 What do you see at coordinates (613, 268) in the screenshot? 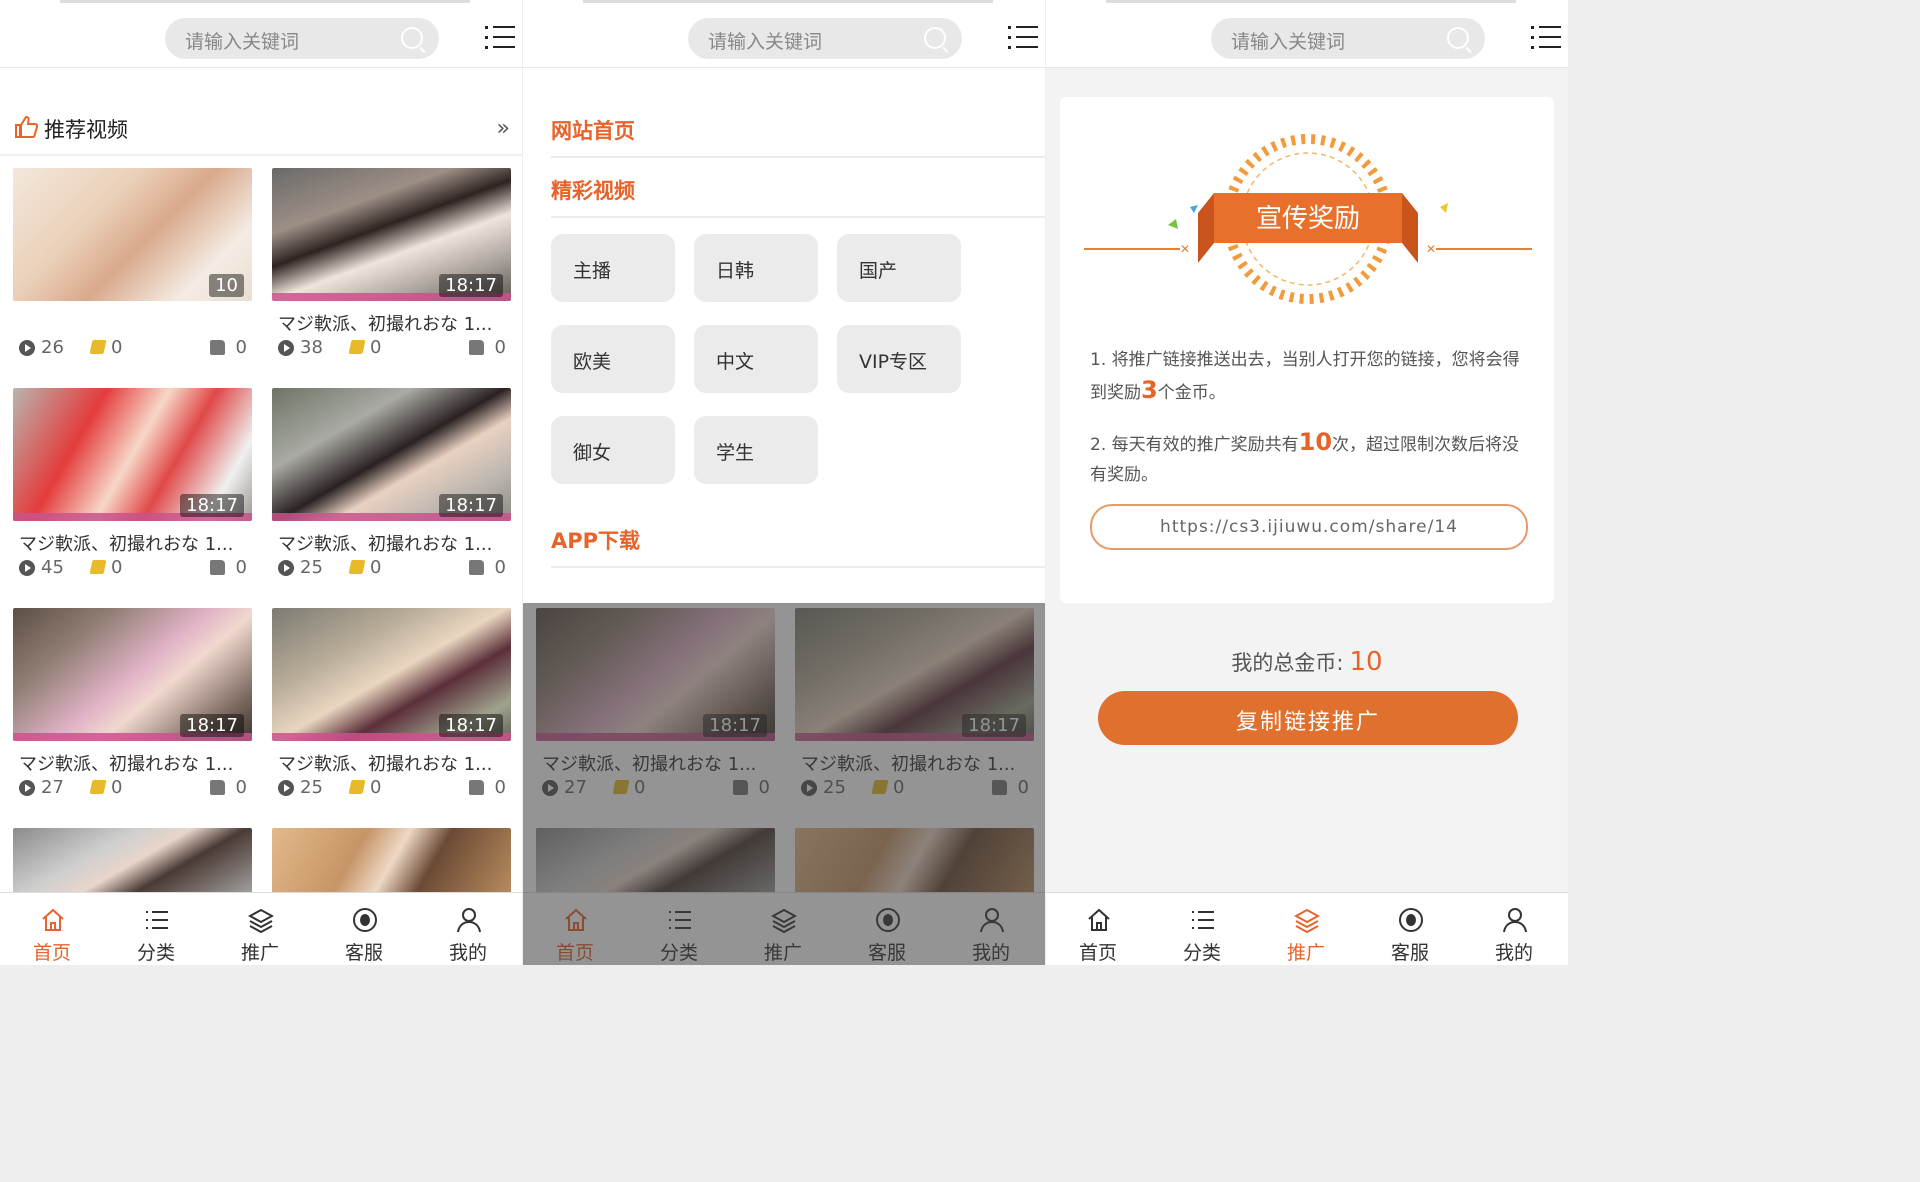
I see `category-button: 主播` at bounding box center [613, 268].